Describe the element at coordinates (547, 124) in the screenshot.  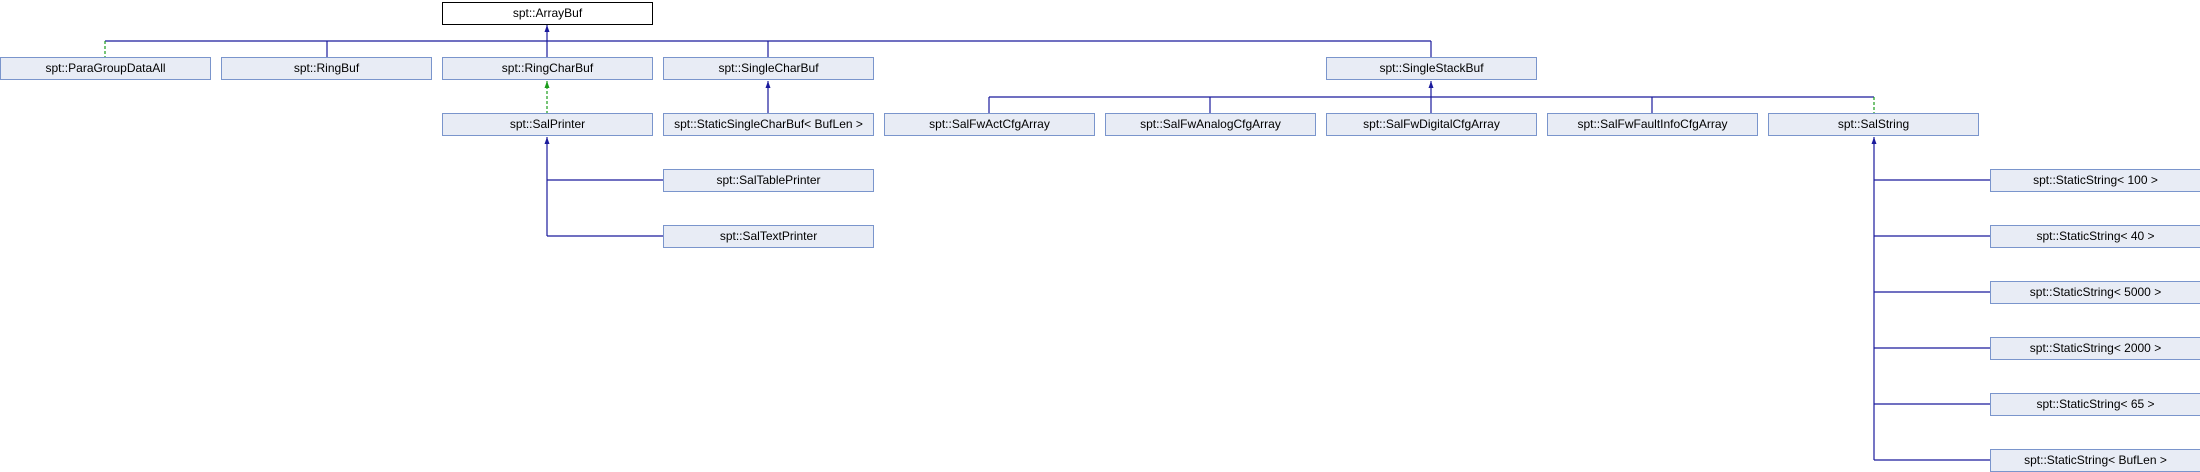
I see `class-node-salprinter: spt::SalPrinter` at that location.